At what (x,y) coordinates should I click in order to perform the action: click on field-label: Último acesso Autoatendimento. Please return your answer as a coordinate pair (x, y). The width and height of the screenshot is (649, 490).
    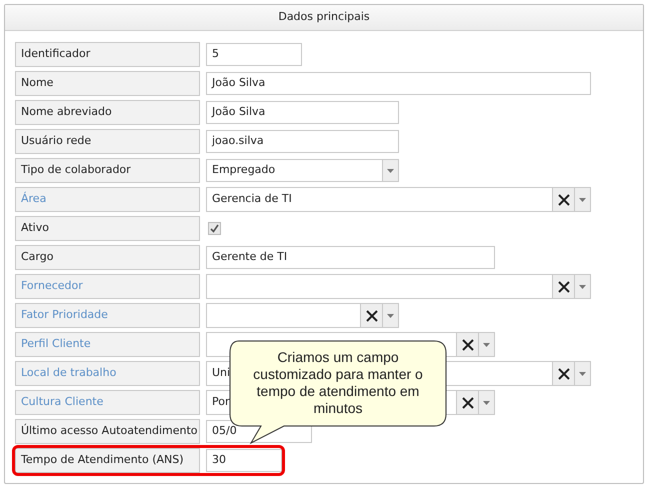
    Looking at the image, I should click on (107, 431).